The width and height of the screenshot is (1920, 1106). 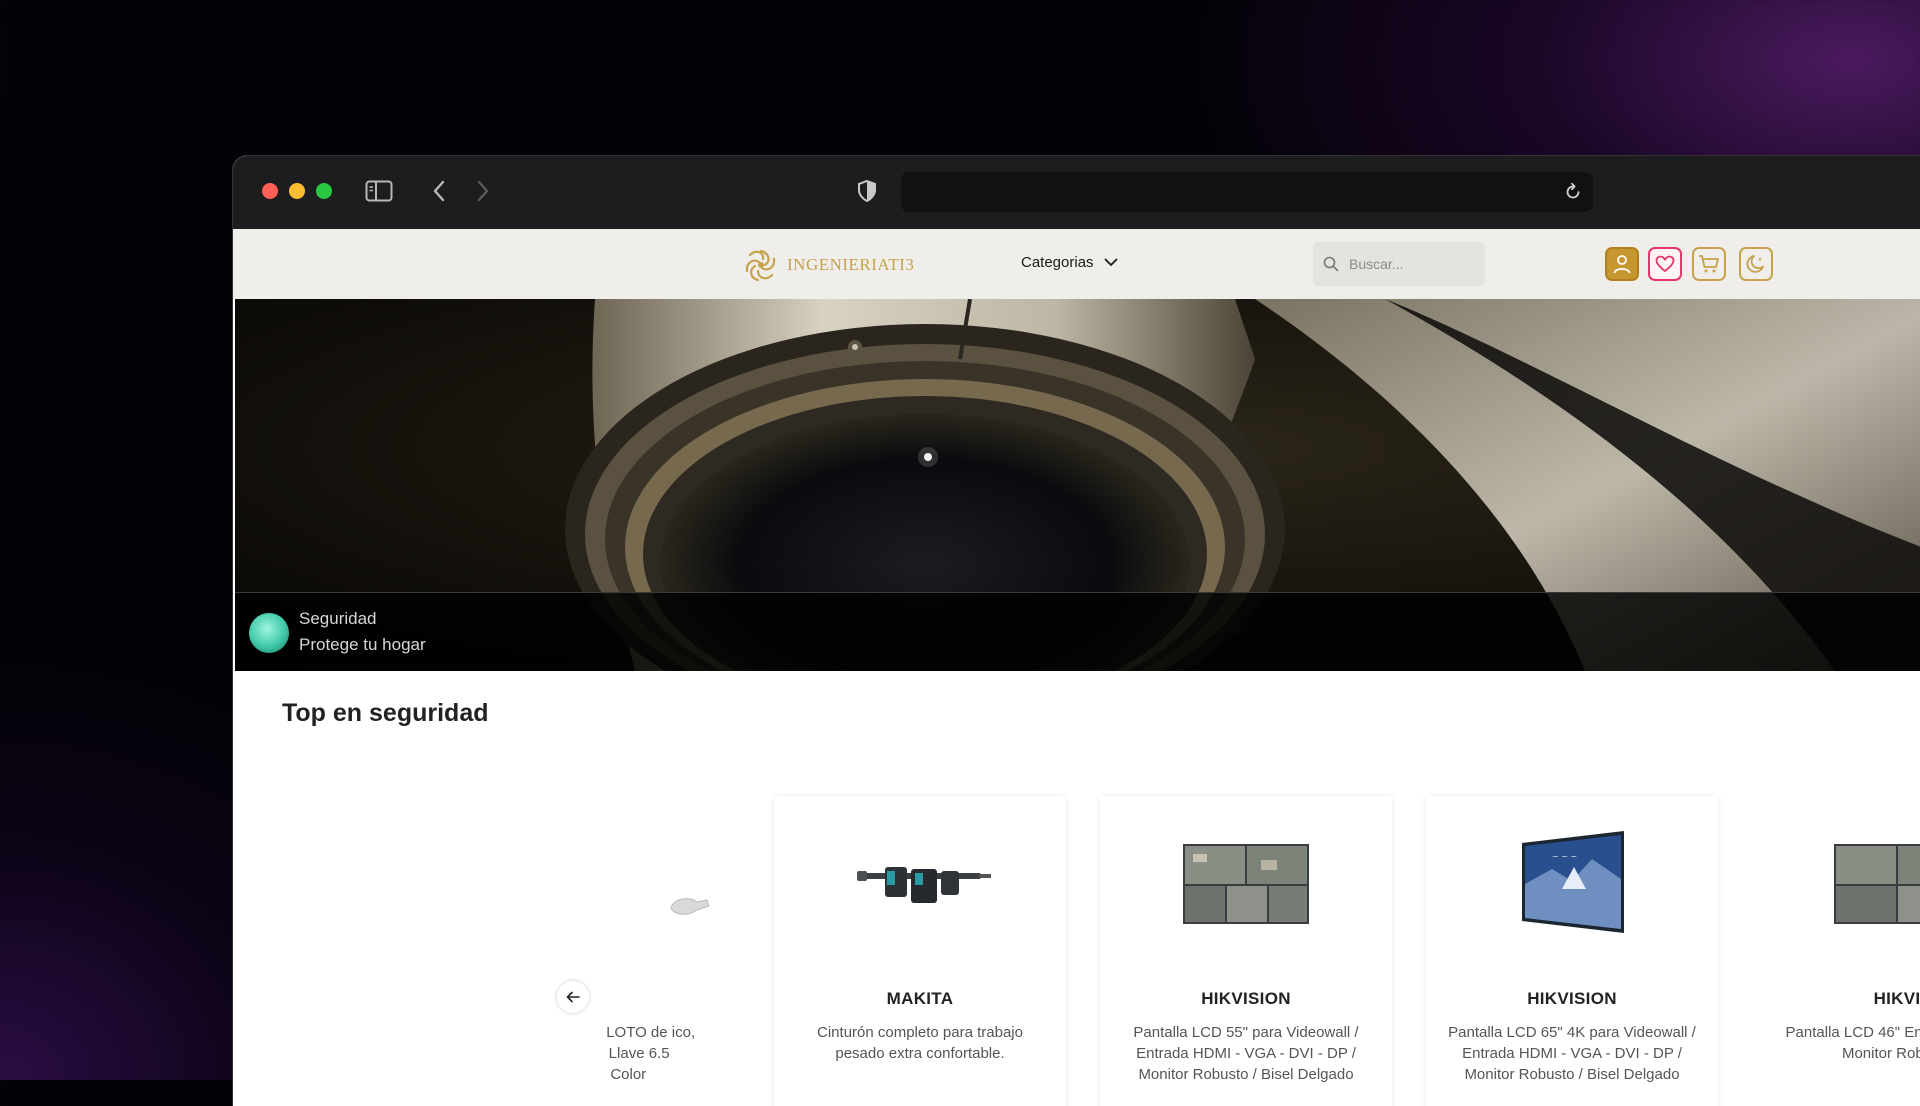 What do you see at coordinates (362, 644) in the screenshot?
I see `hero-subtitle: Protege tu hogar` at bounding box center [362, 644].